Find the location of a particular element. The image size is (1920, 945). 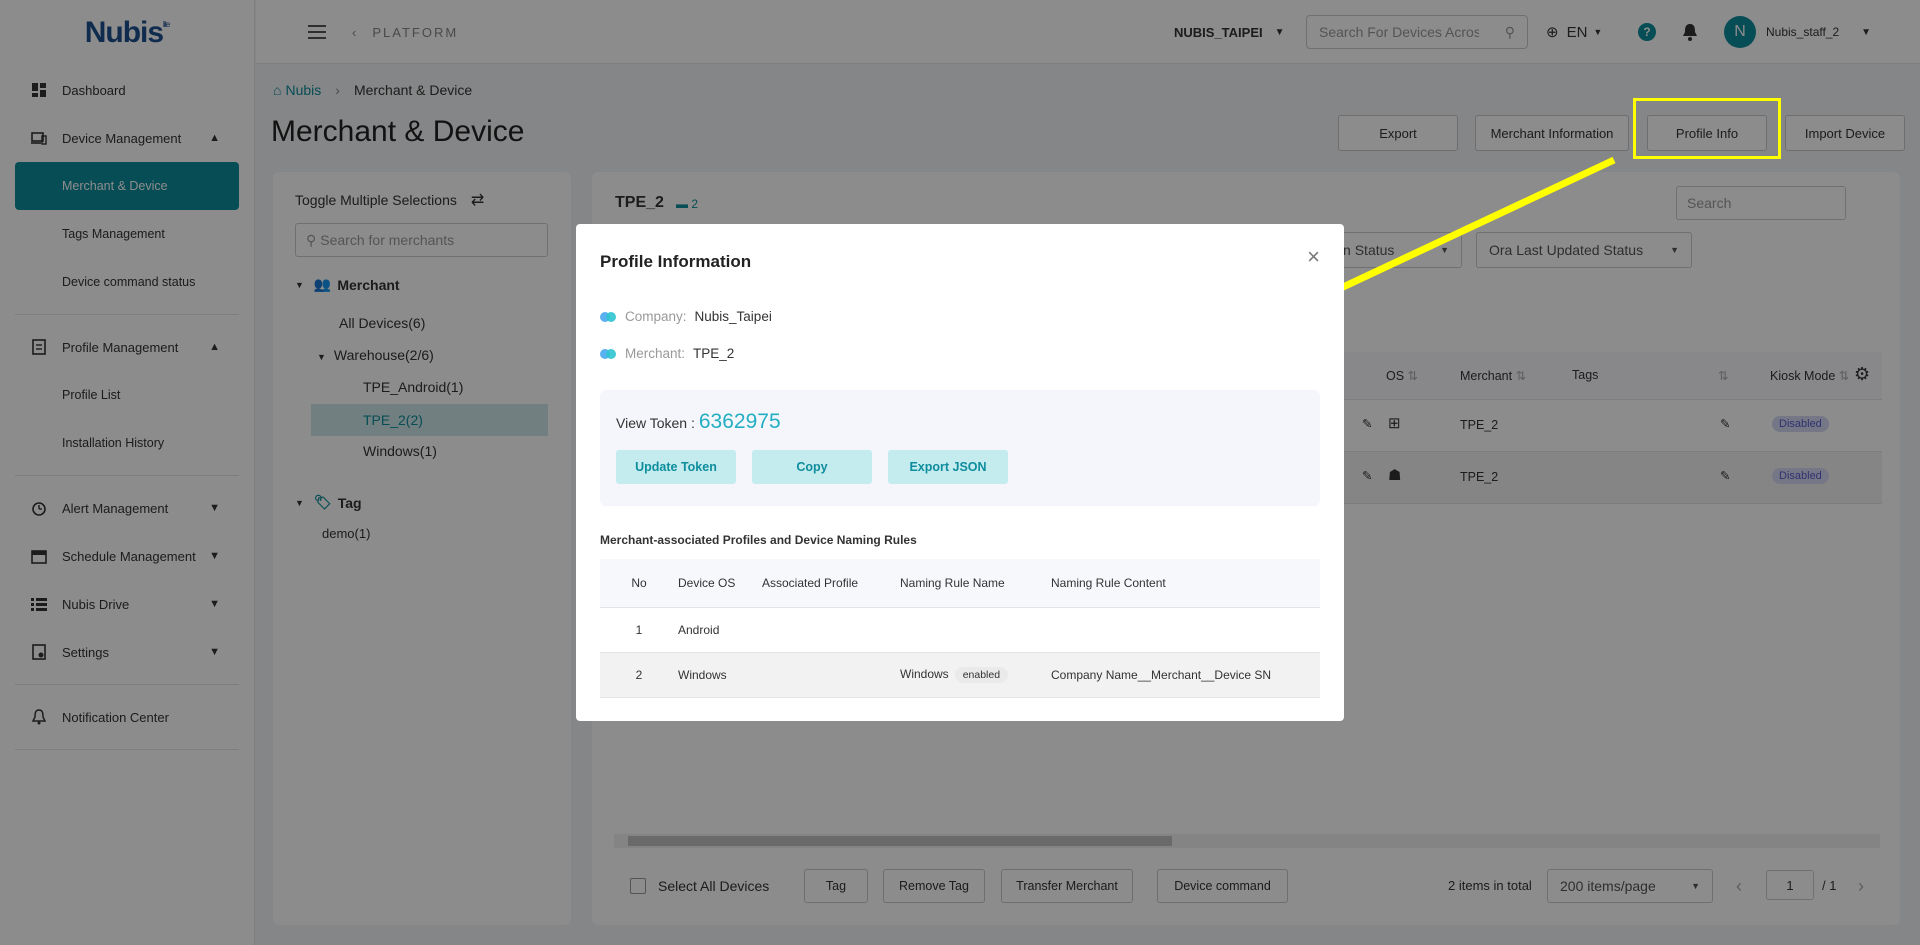

company-info: Company: Nubis_Taipei is located at coordinates (686, 316).